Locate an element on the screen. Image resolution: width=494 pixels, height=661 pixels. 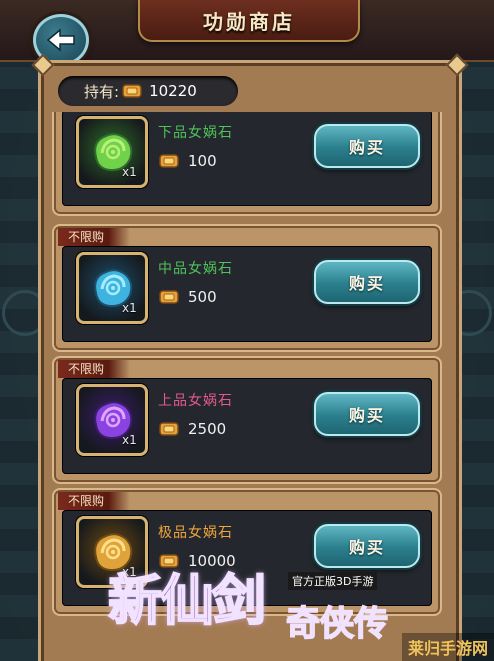
holding-display: 持有: 10220 is located at coordinates (148, 91).